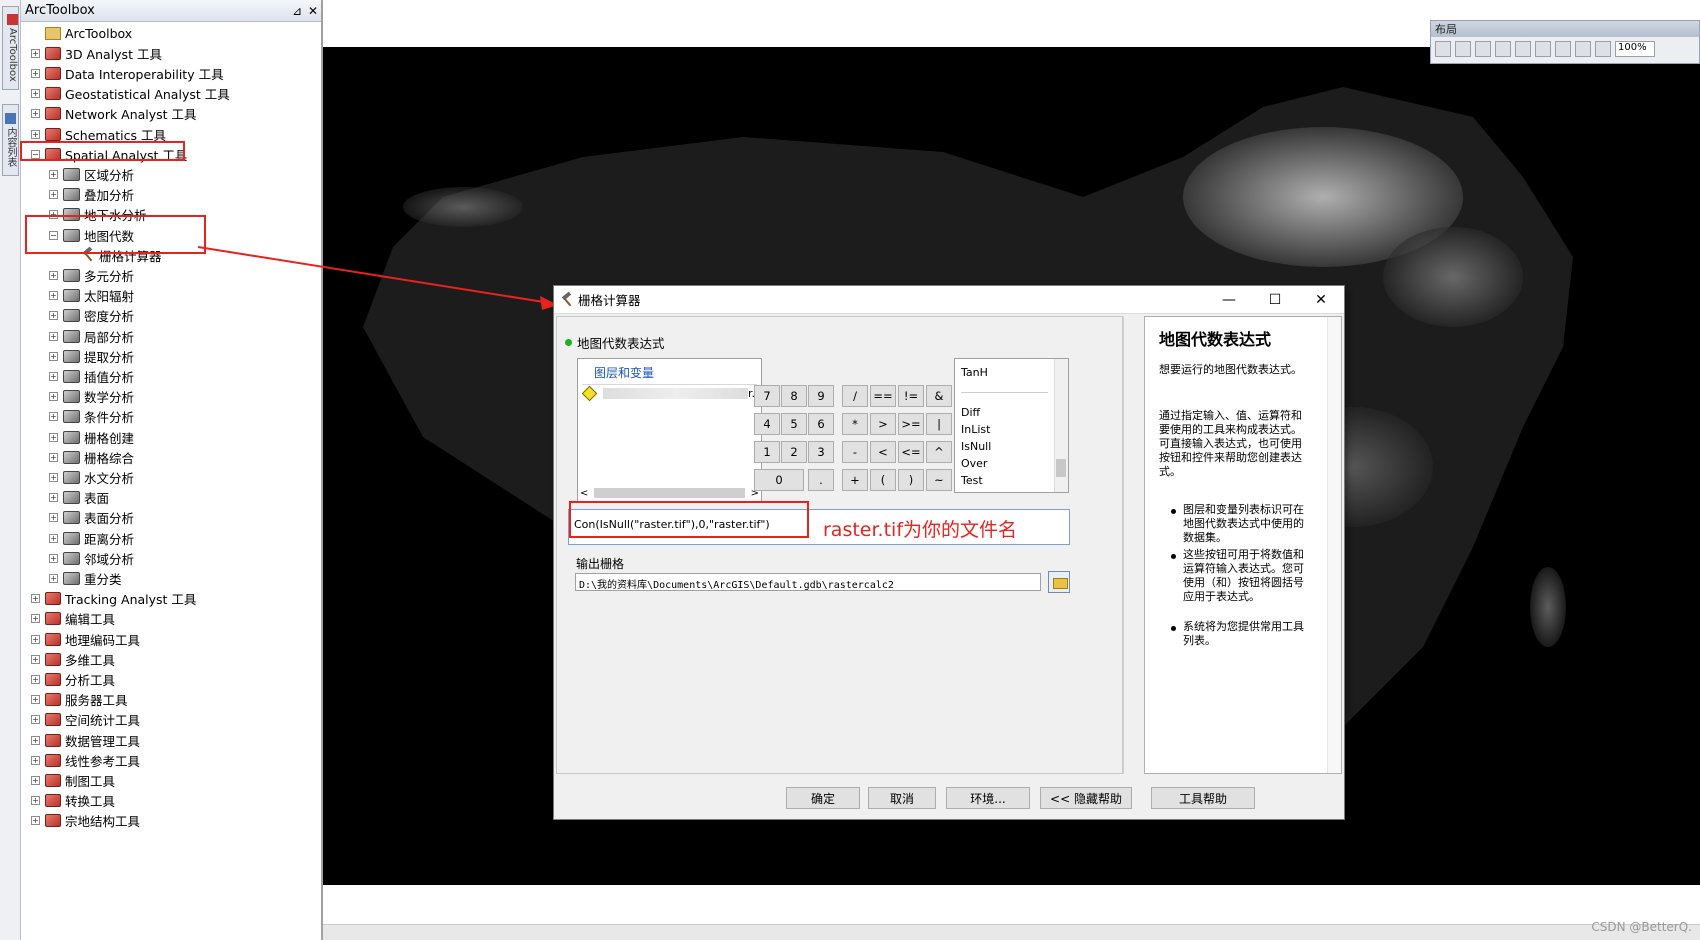 The width and height of the screenshot is (1700, 940). What do you see at coordinates (939, 452) in the screenshot?
I see `key-button: ^` at bounding box center [939, 452].